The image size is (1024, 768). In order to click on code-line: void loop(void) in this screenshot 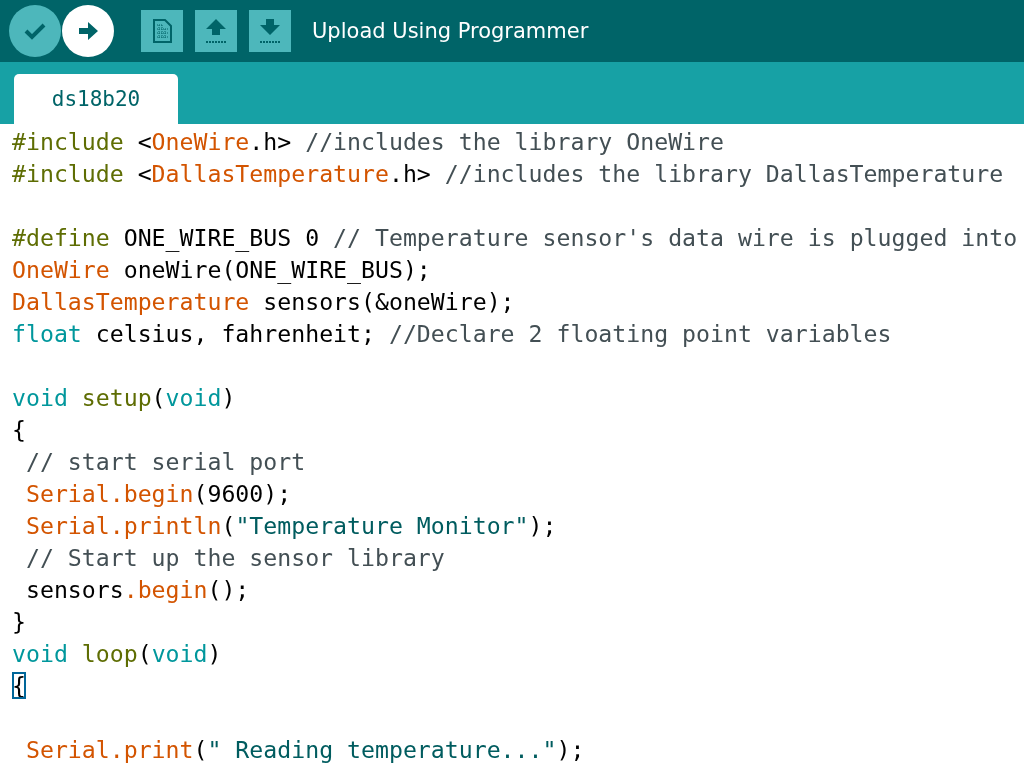, I will do `click(117, 654)`.